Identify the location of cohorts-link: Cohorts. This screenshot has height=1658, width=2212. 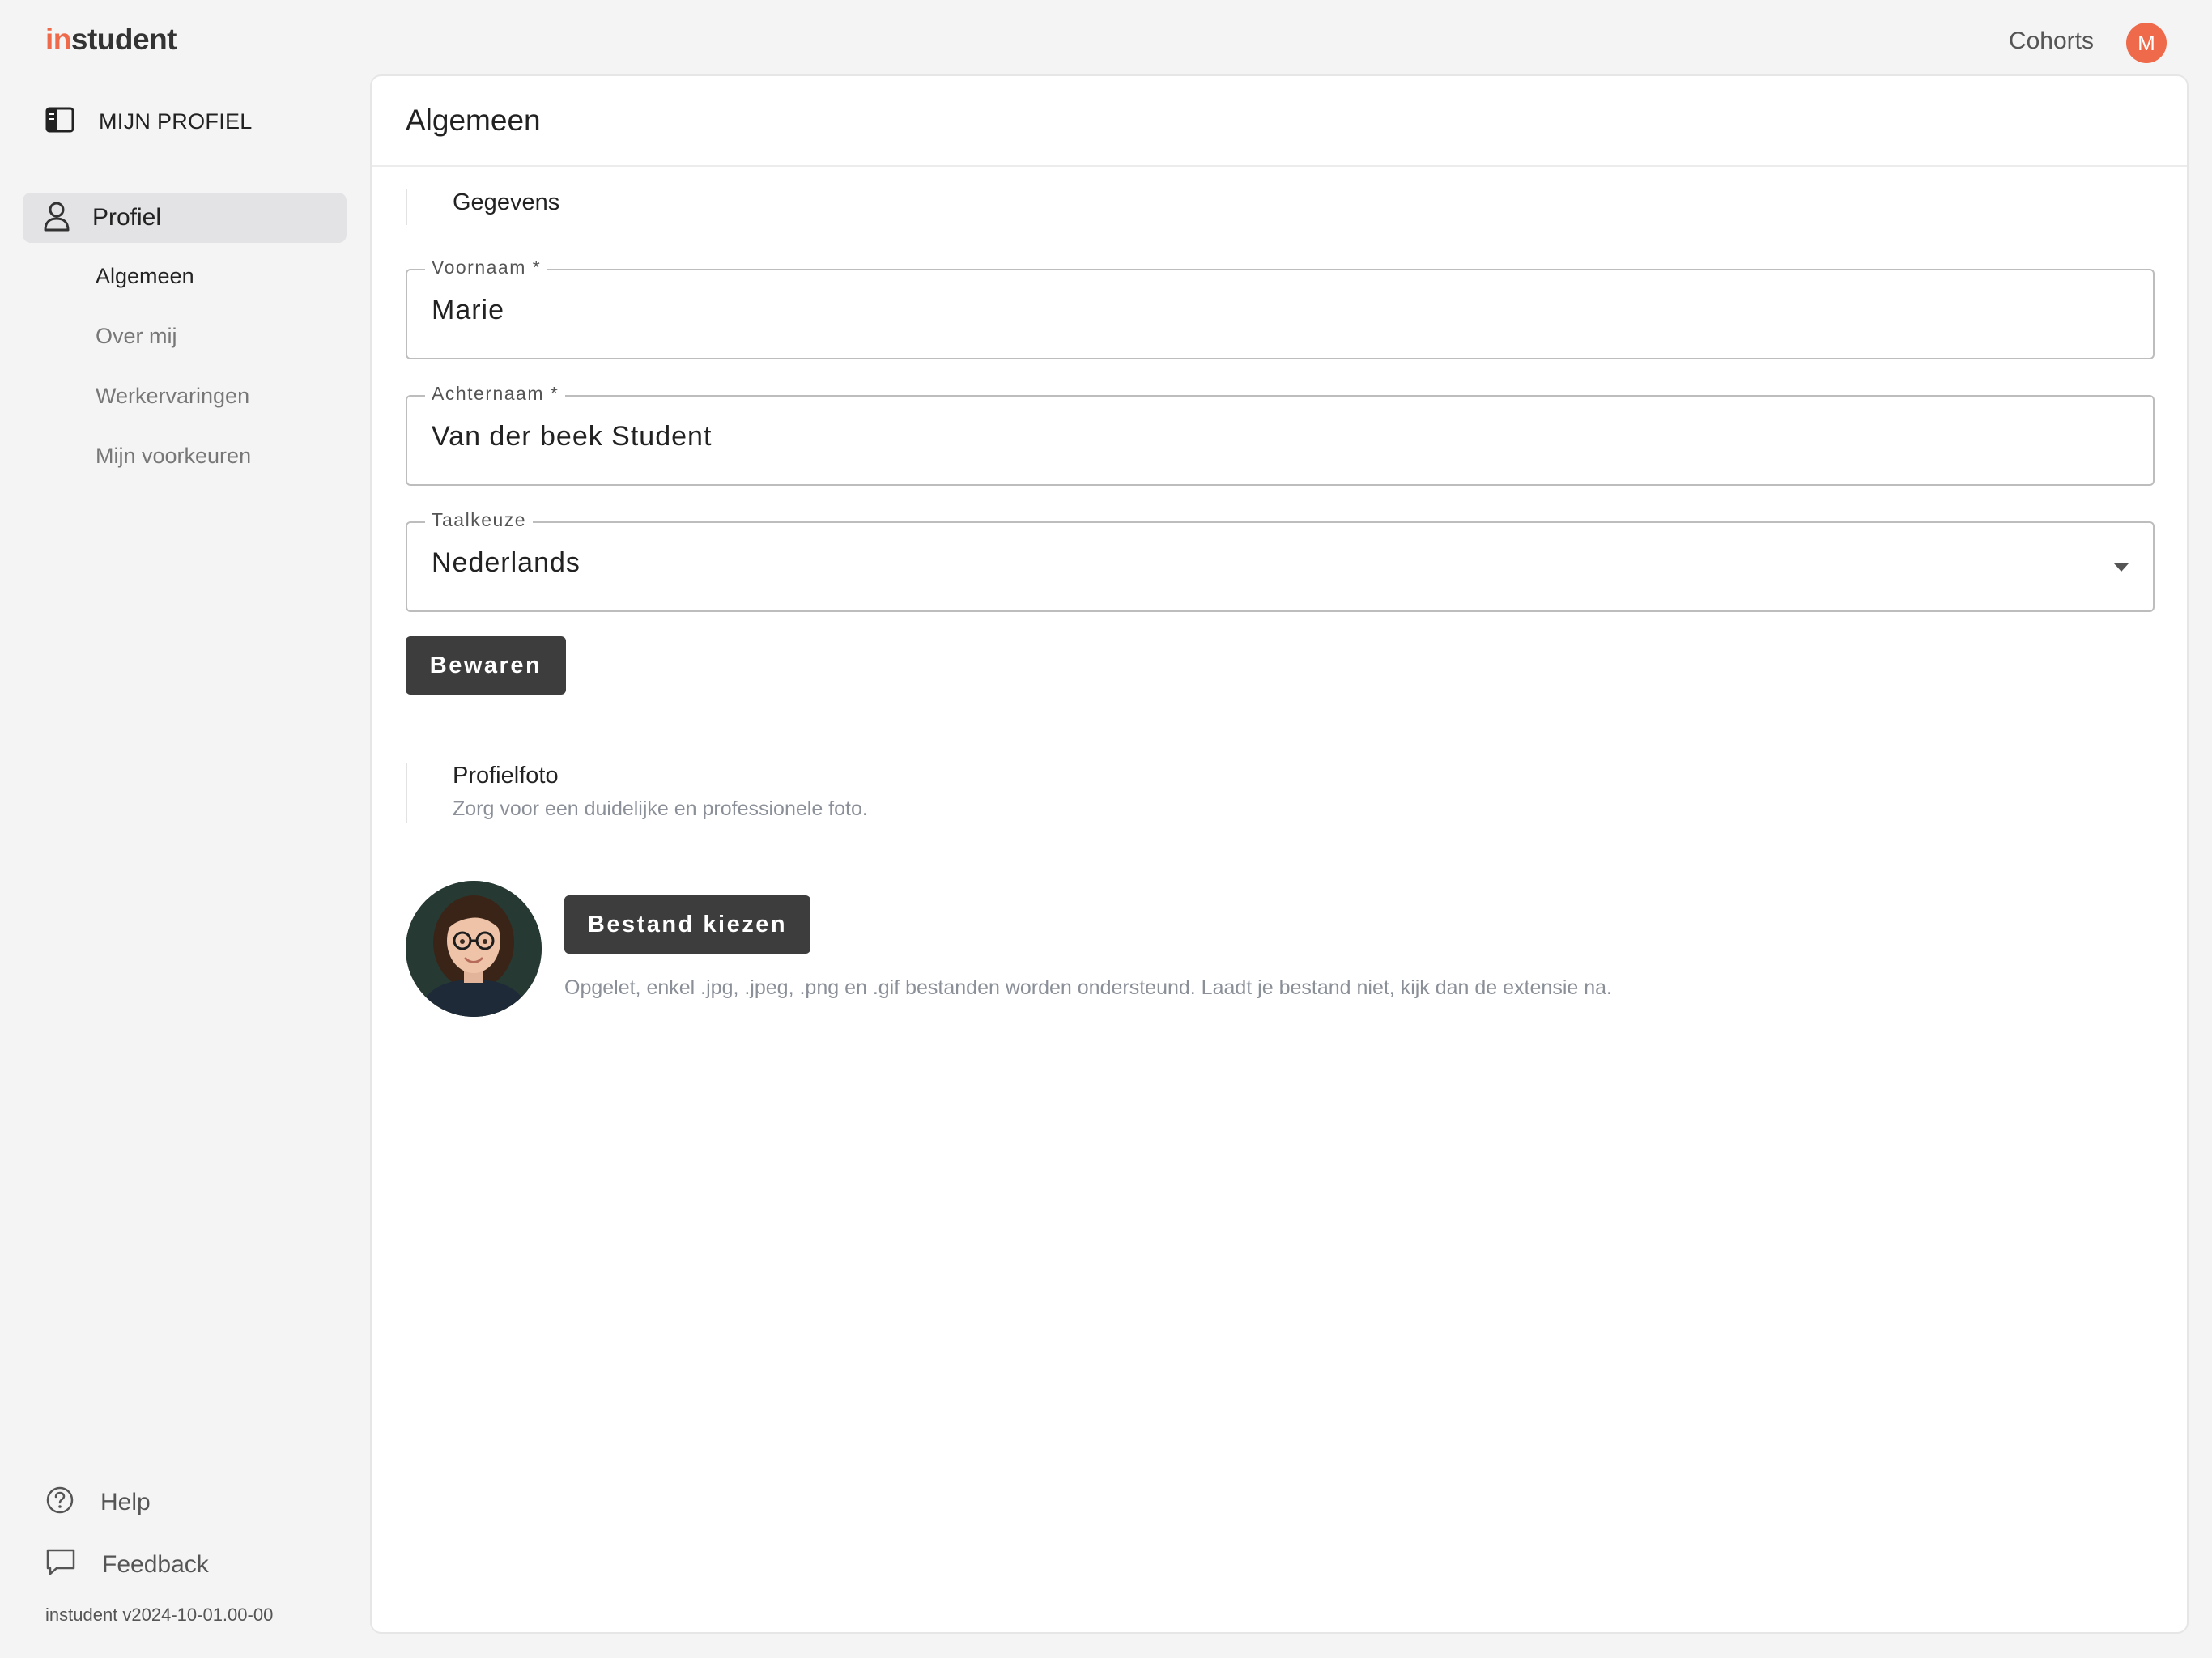
(2051, 41).